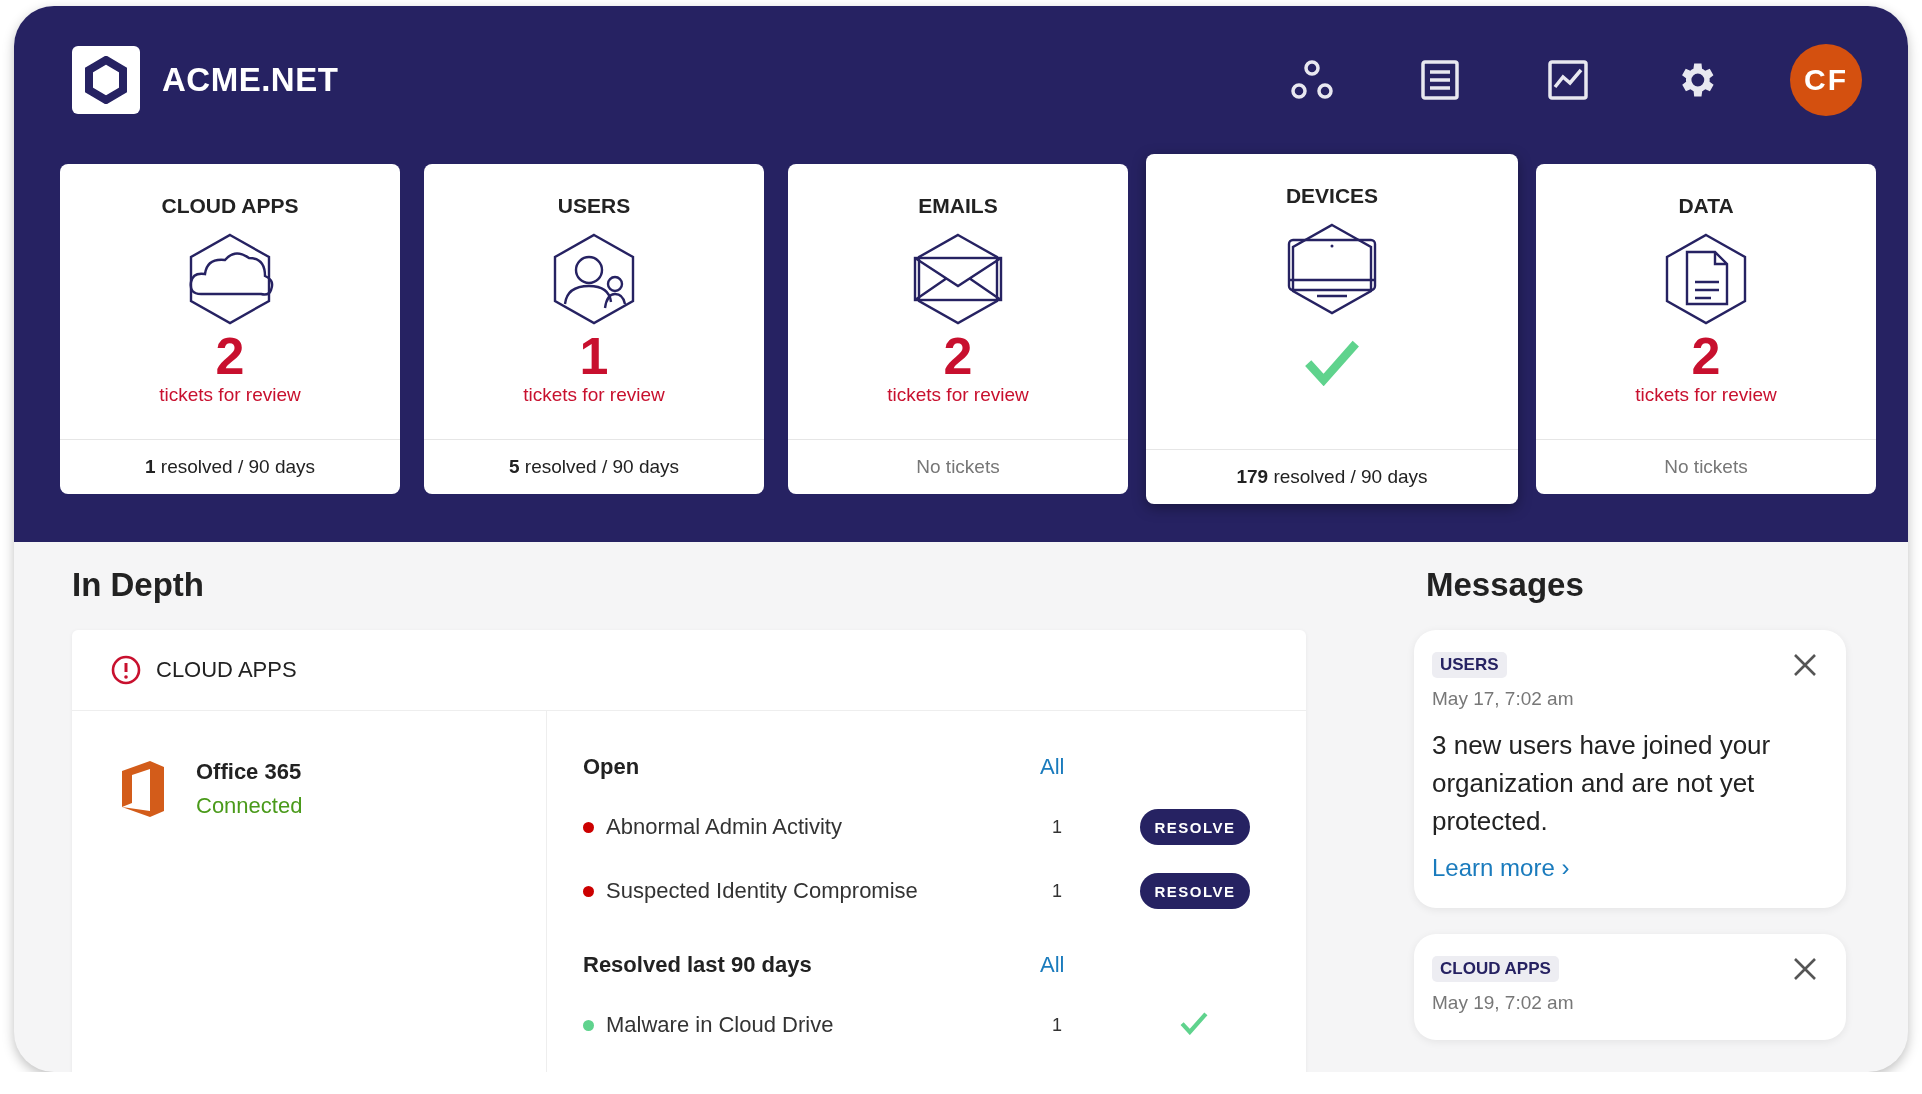 The image size is (1922, 1094). What do you see at coordinates (106, 80) in the screenshot?
I see `hexagon-icon` at bounding box center [106, 80].